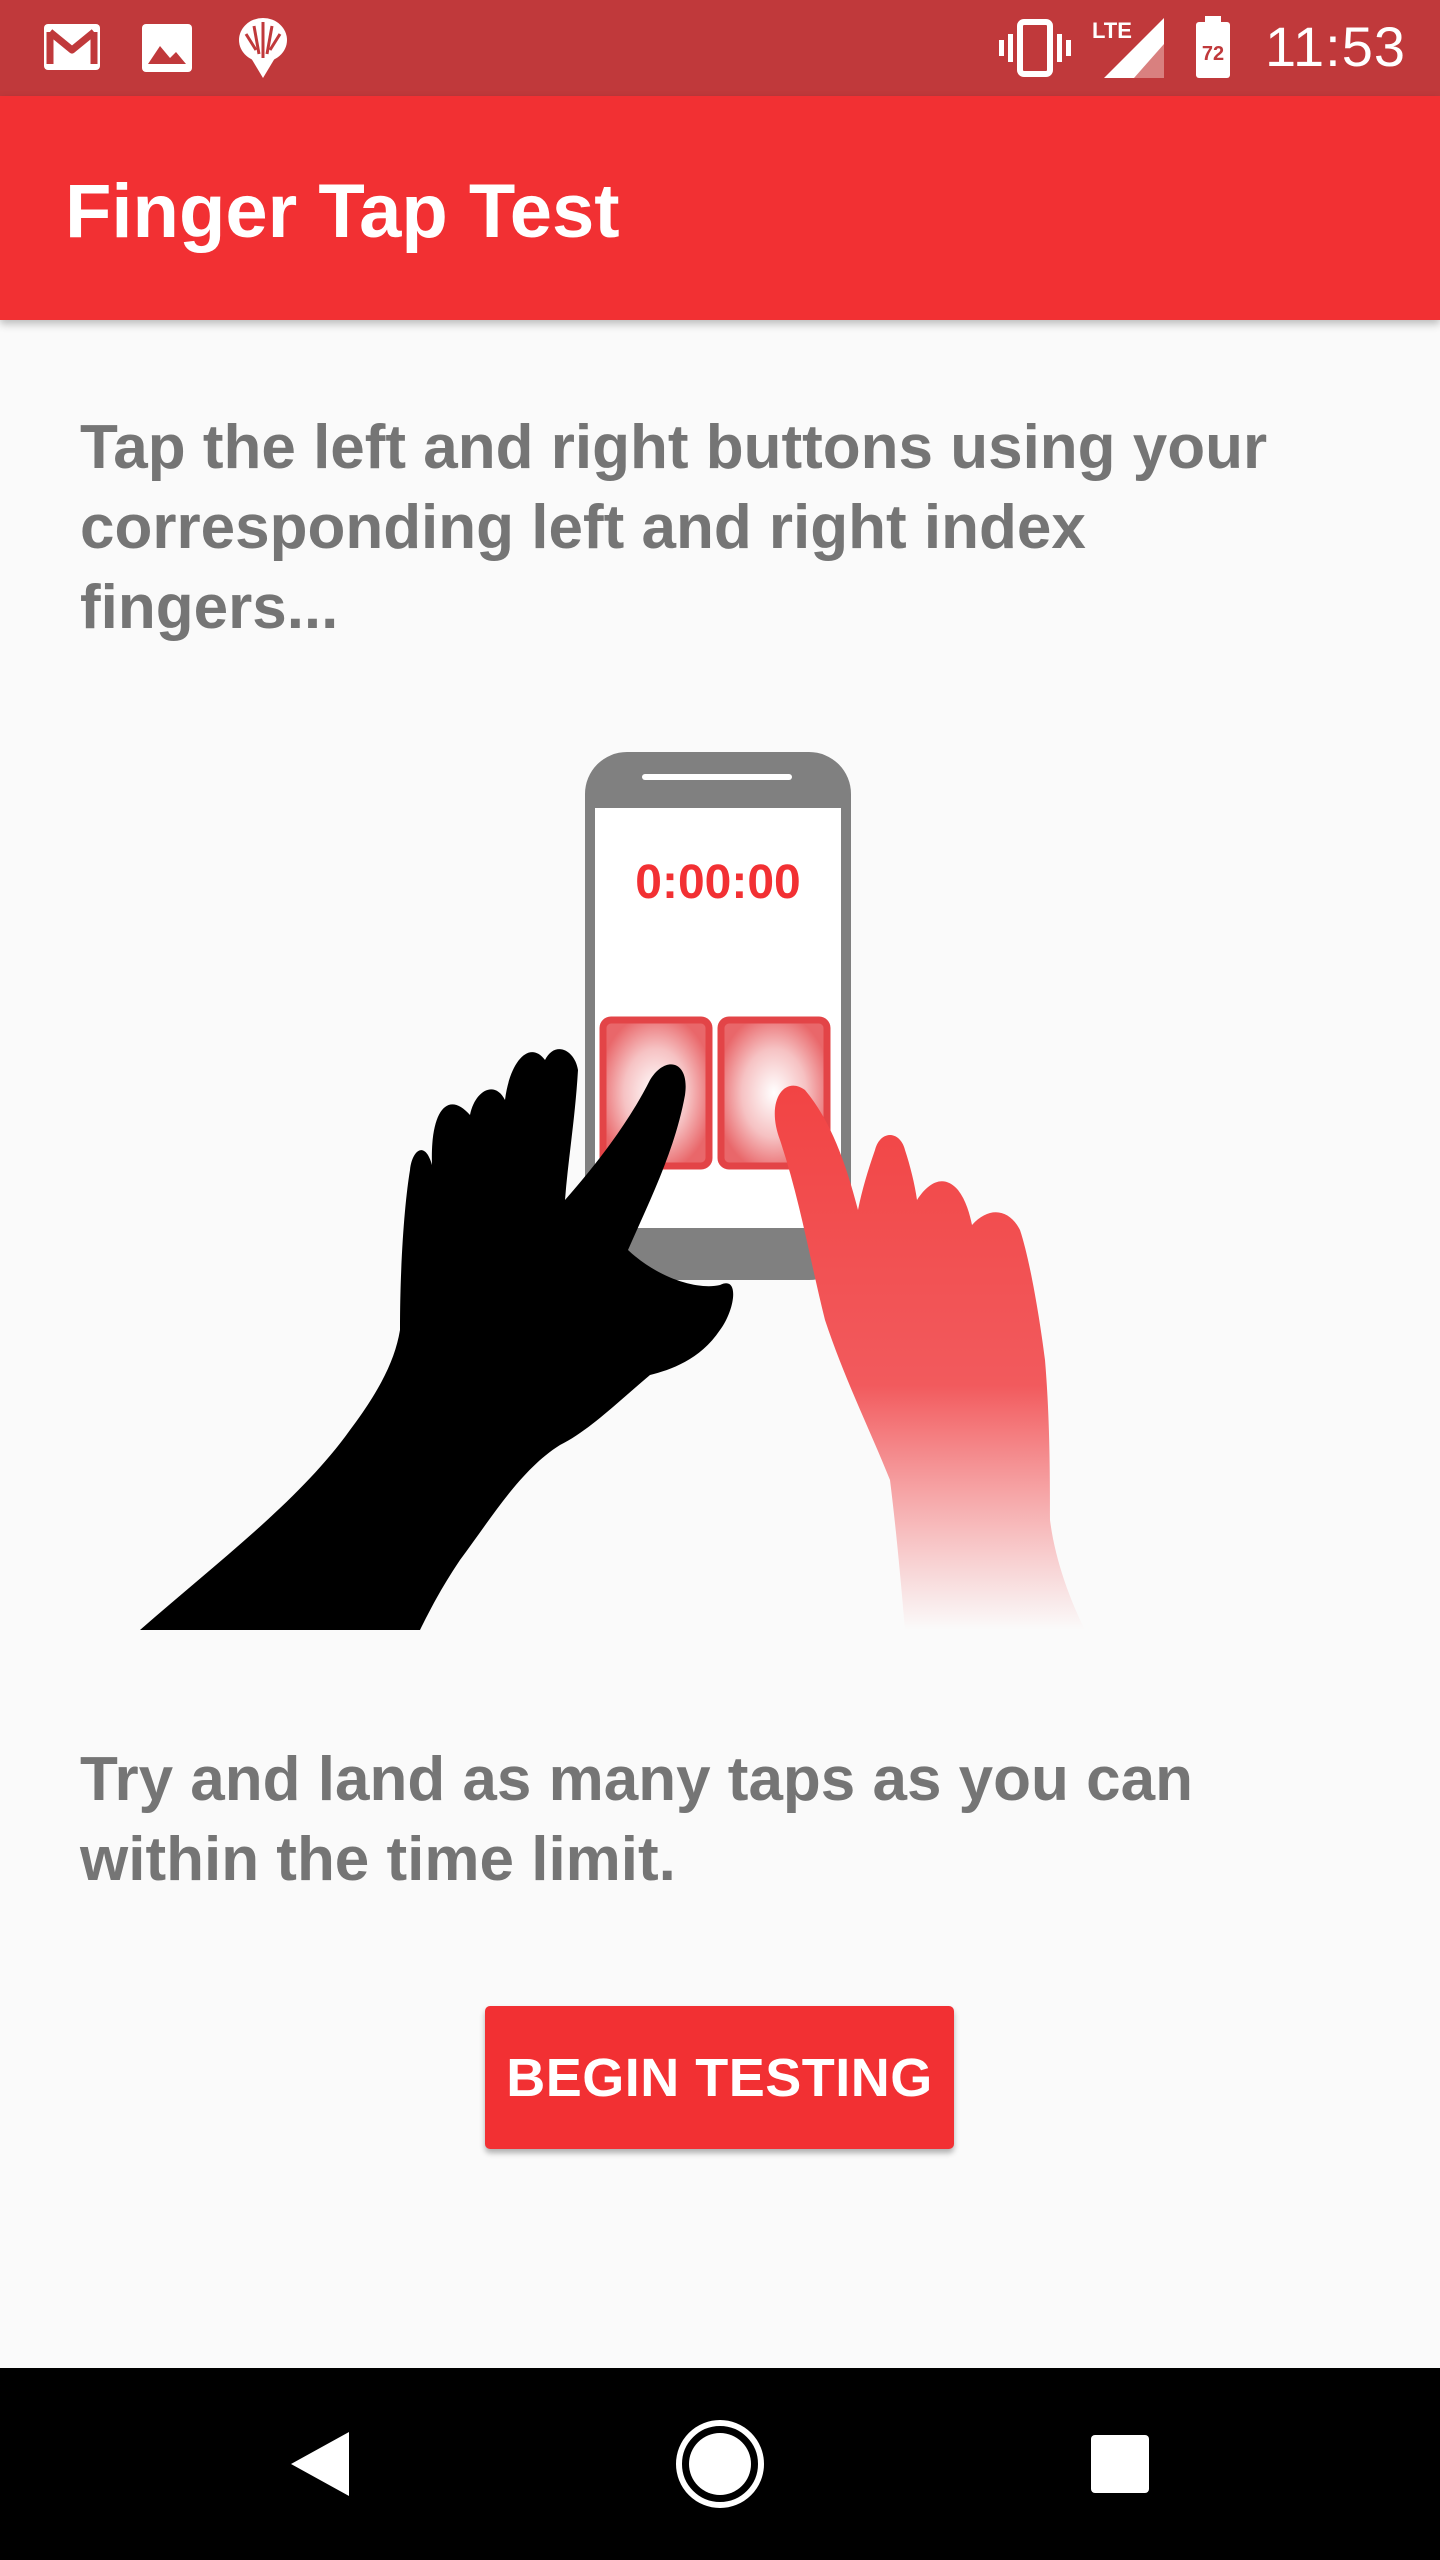 Image resolution: width=1440 pixels, height=2560 pixels. What do you see at coordinates (1112, 30) in the screenshot?
I see `lte-label: LTE` at bounding box center [1112, 30].